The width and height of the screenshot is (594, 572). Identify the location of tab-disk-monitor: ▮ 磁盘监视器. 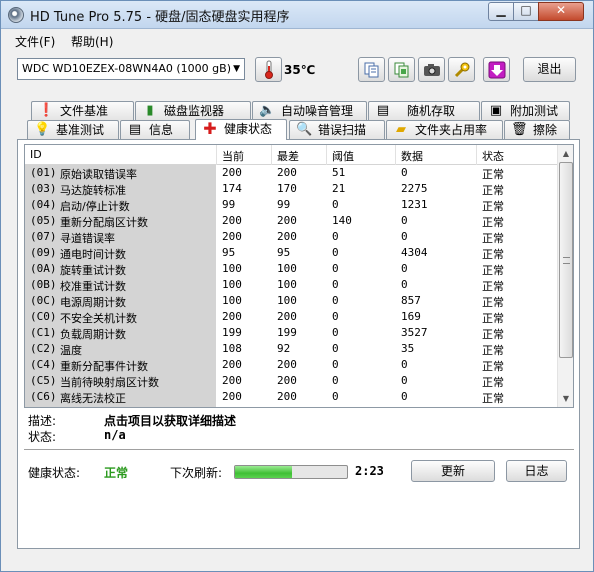
(193, 110).